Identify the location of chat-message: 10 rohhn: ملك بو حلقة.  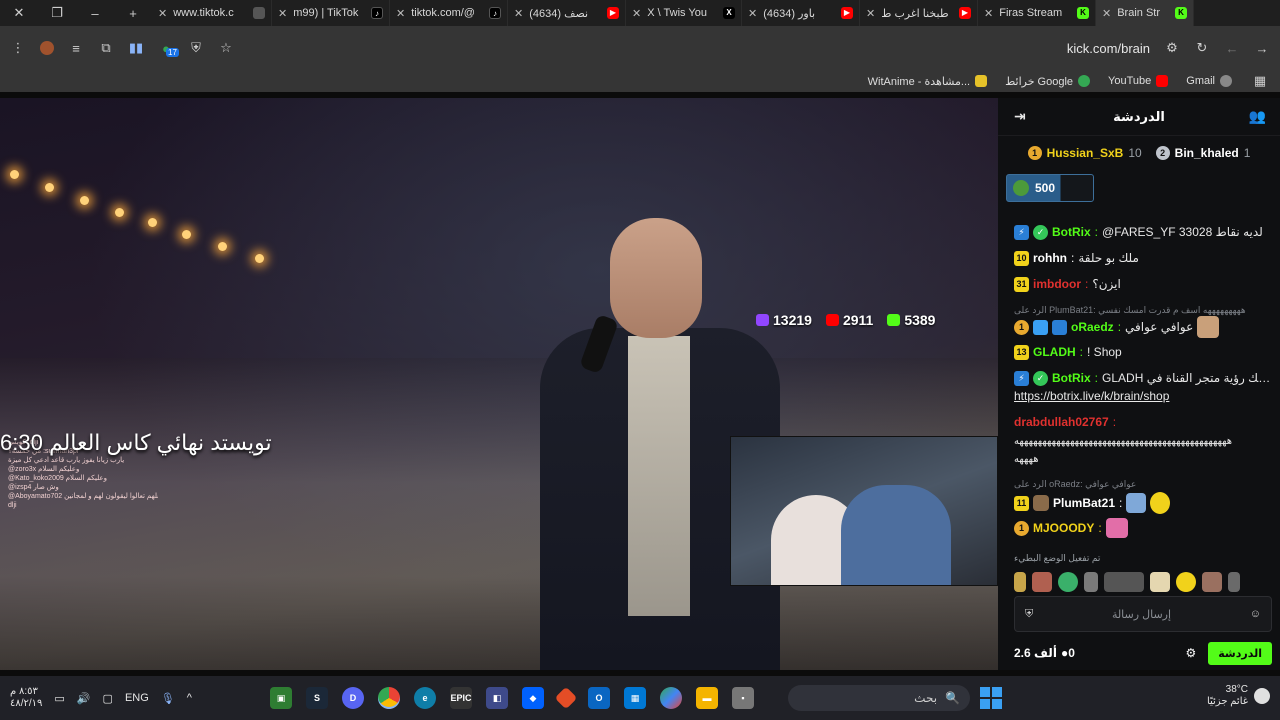
(1143, 258).